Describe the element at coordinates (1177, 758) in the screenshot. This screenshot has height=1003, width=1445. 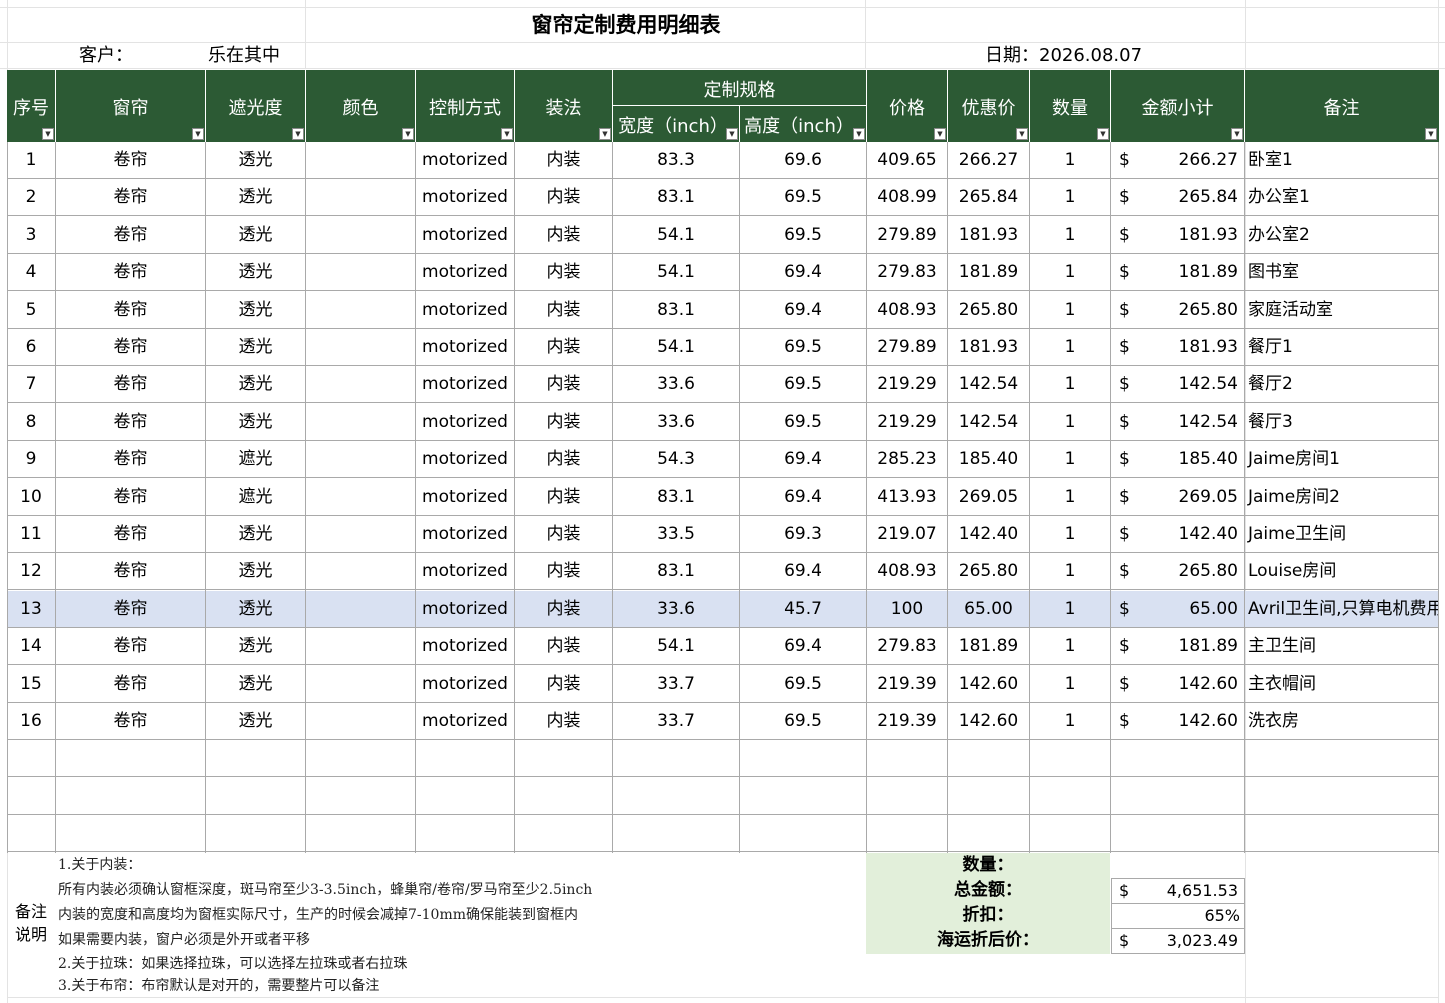
I see `cell-subtotal` at that location.